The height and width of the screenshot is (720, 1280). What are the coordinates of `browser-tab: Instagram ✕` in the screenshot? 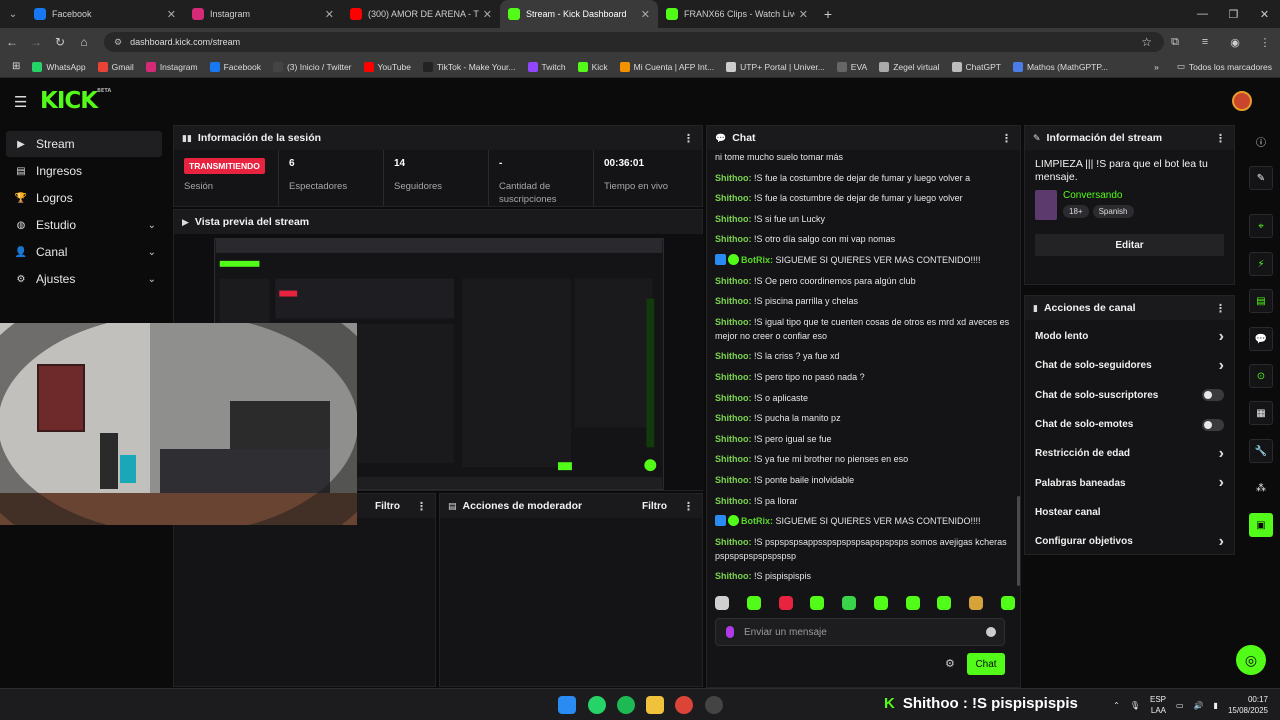 It's located at (263, 14).